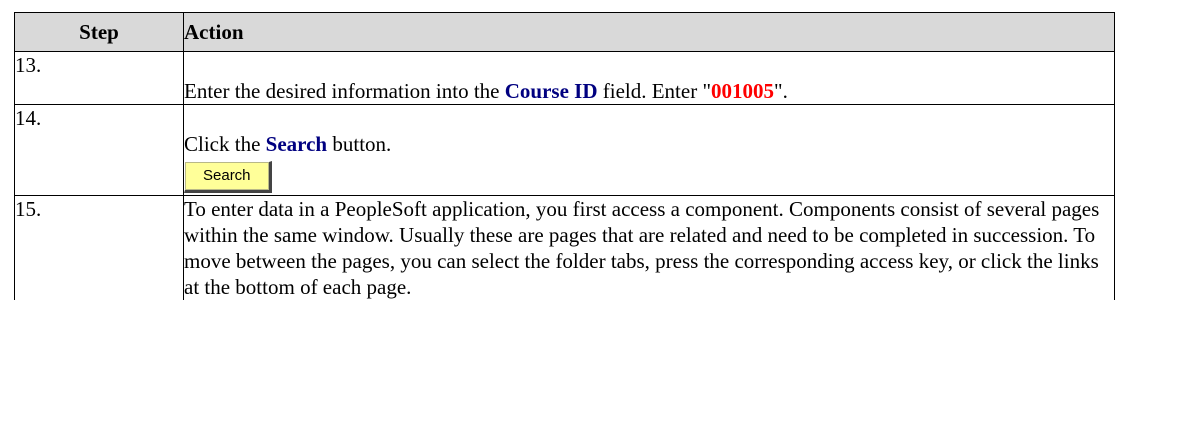 This screenshot has height=434, width=1184. Describe the element at coordinates (781, 91) in the screenshot. I see `action-text: ".` at that location.